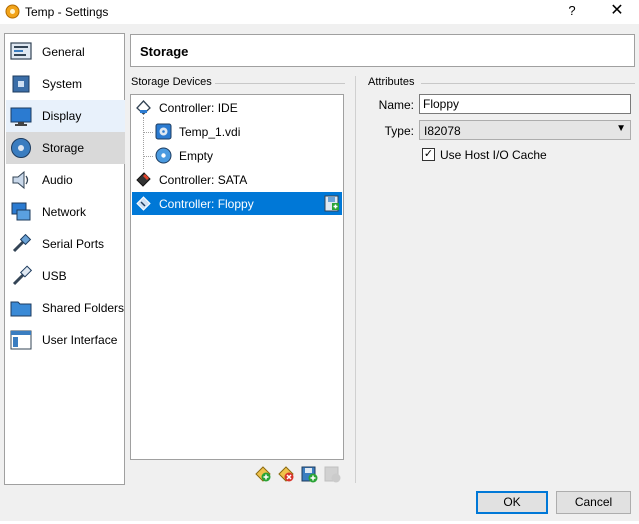 The image size is (639, 524). What do you see at coordinates (21, 148) in the screenshot?
I see `storage-disk-icon` at bounding box center [21, 148].